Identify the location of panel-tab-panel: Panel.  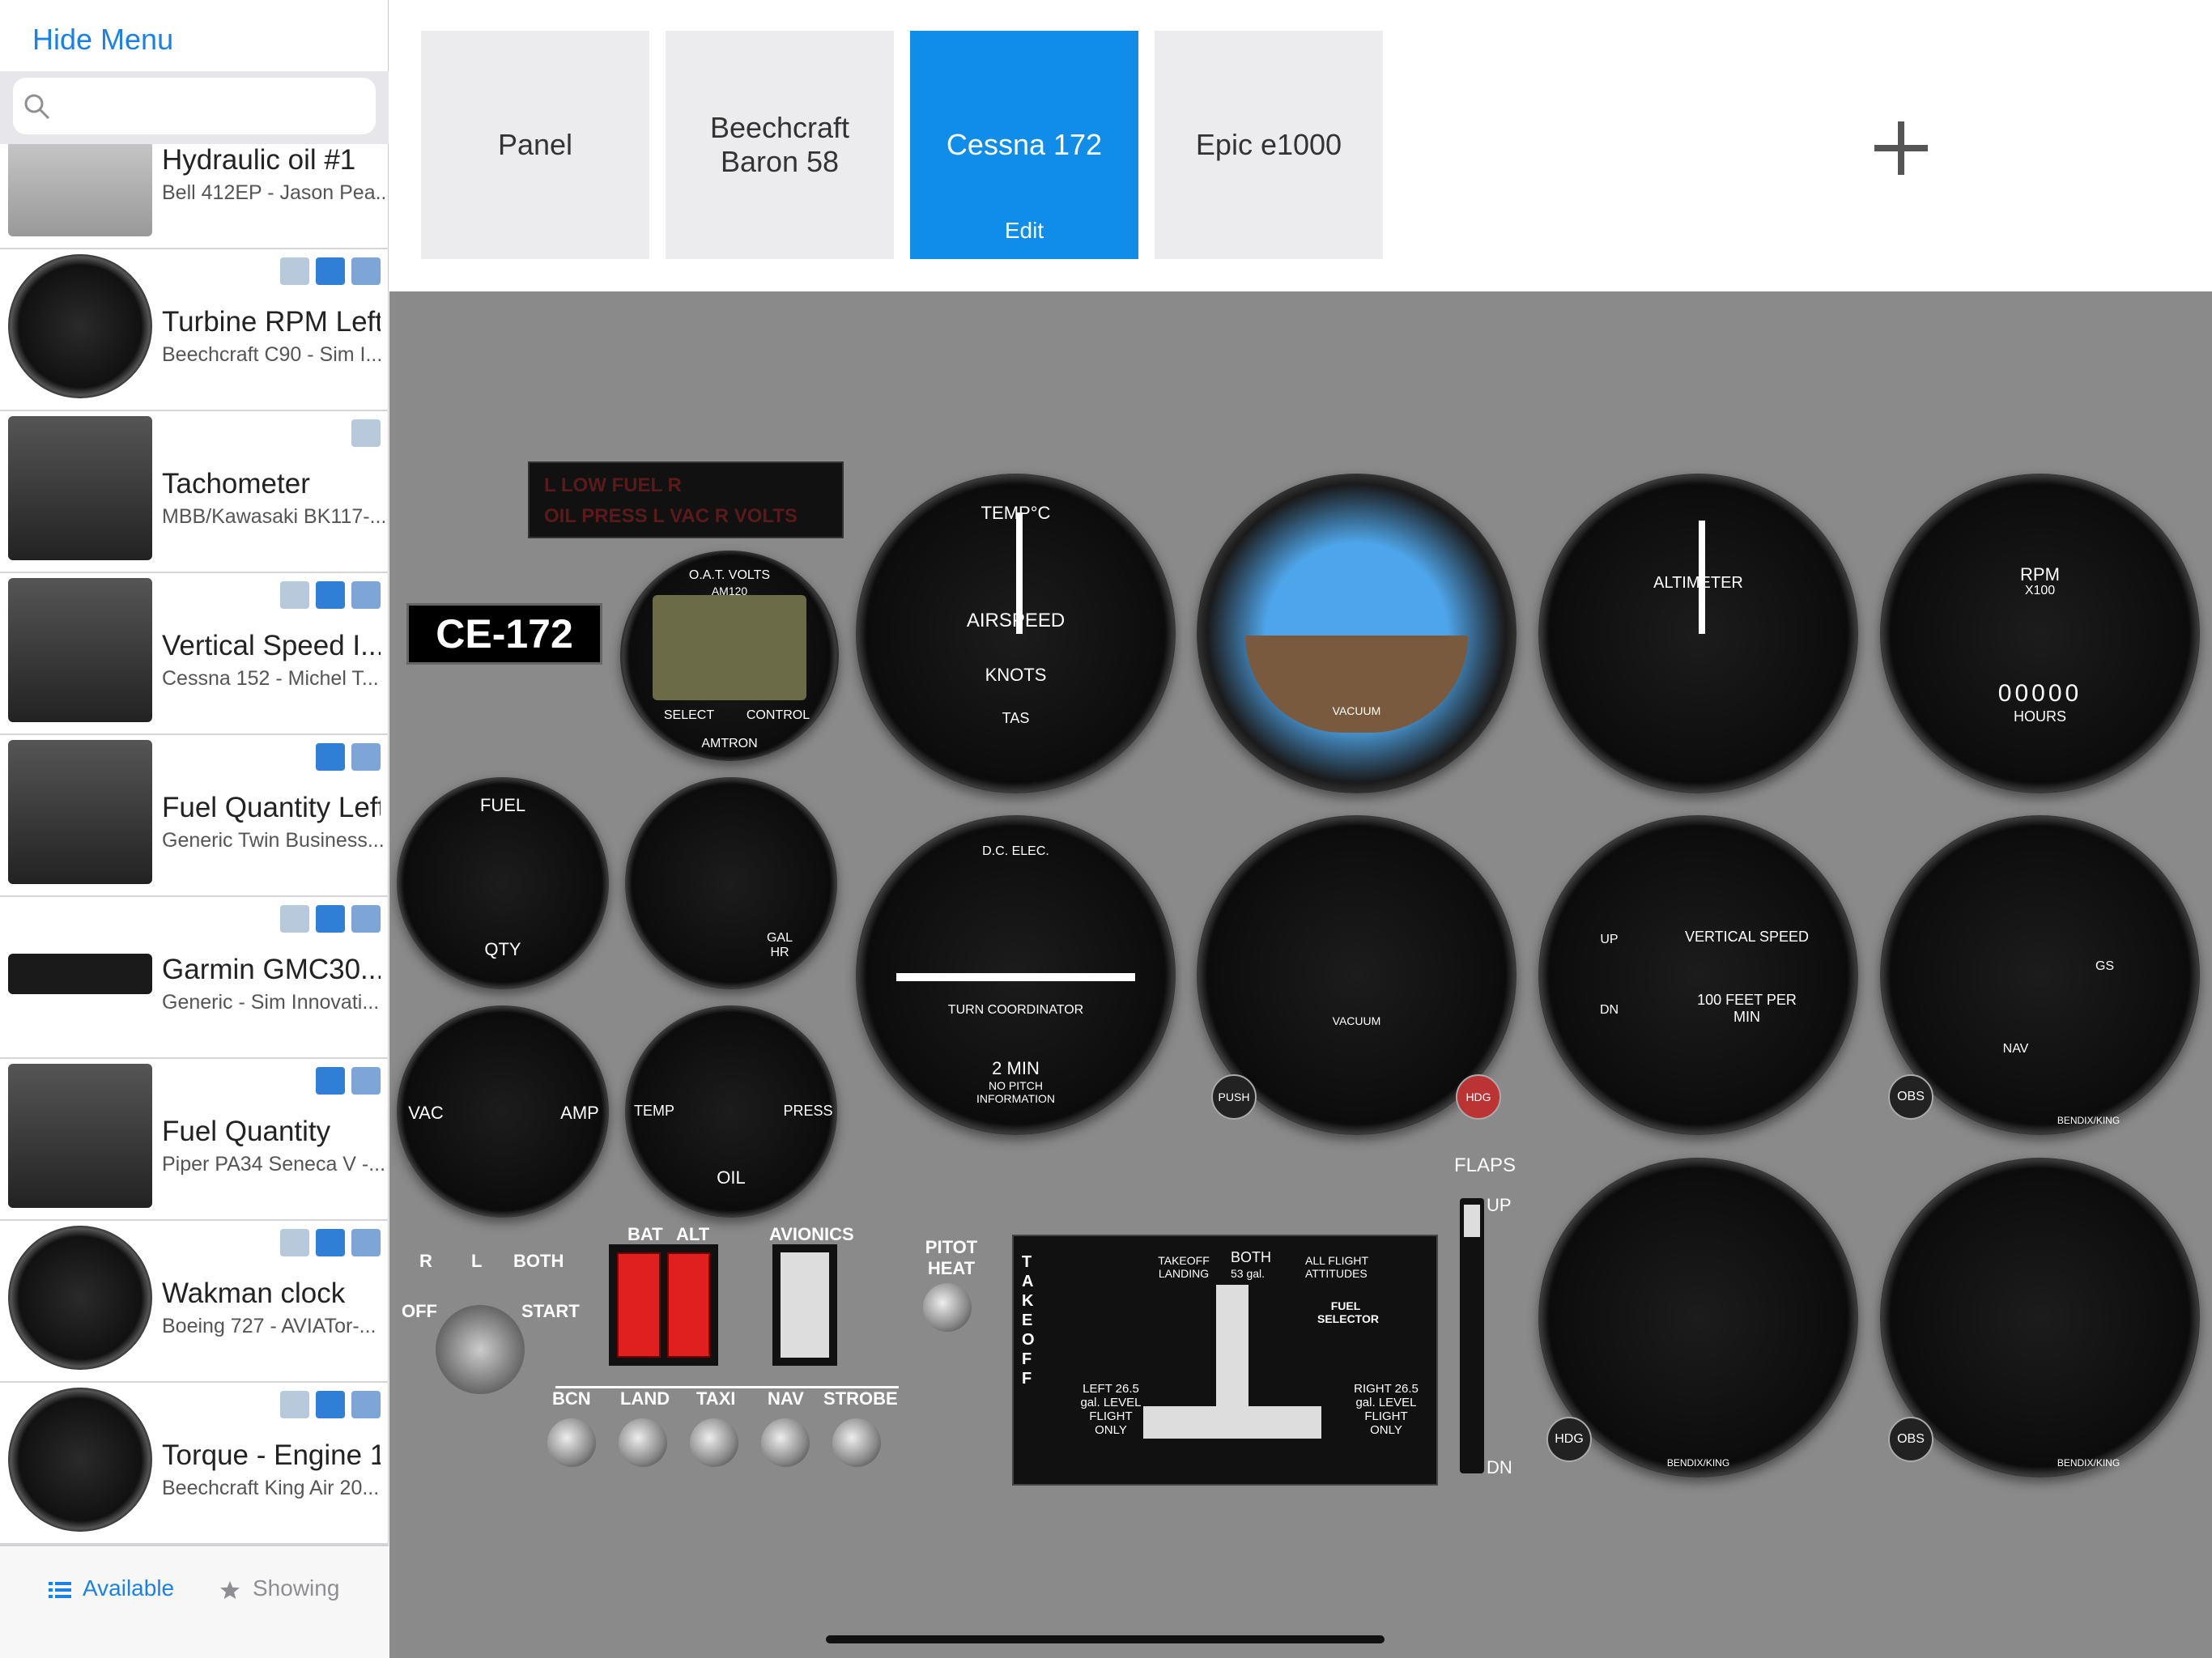
(535, 145).